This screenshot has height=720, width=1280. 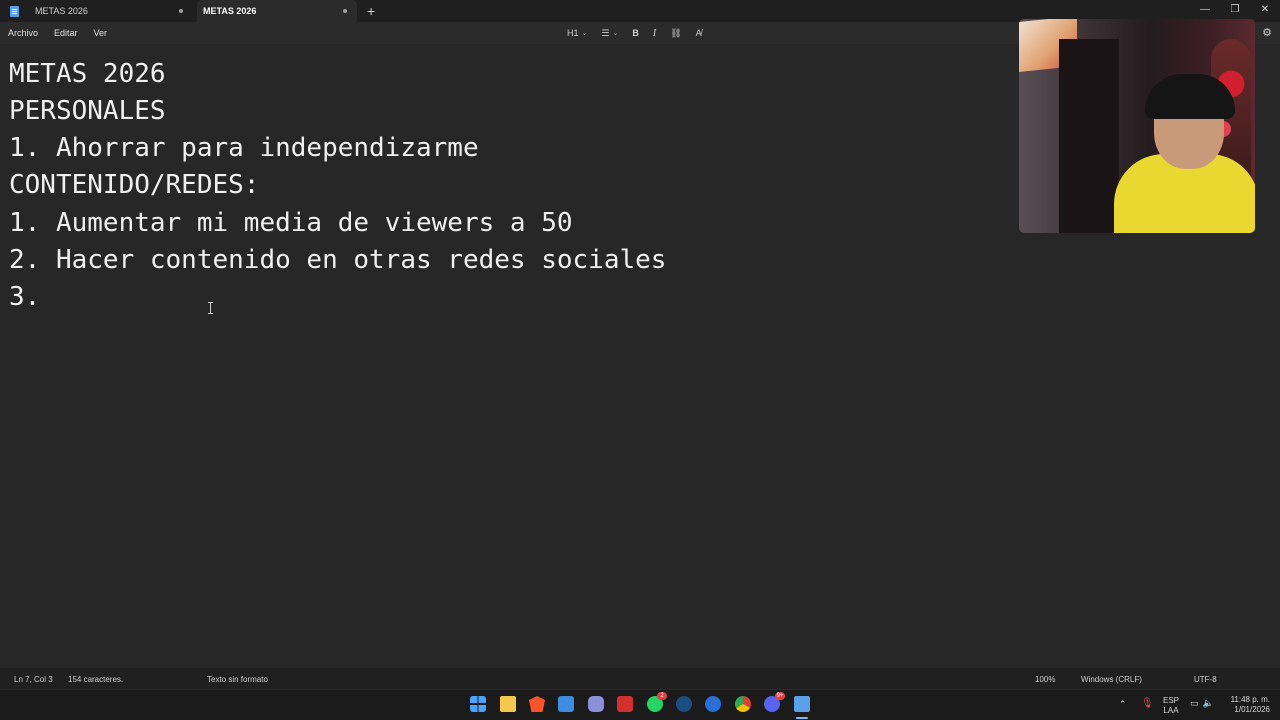 I want to click on tab-metas-2026-inactive: METAS 2026, so click(x=109, y=11).